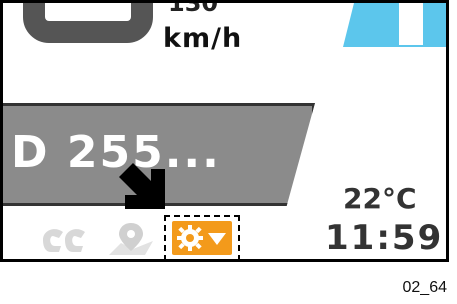 Image resolution: width=457 pixels, height=304 pixels. What do you see at coordinates (64, 240) in the screenshot?
I see `rider-pair-icon` at bounding box center [64, 240].